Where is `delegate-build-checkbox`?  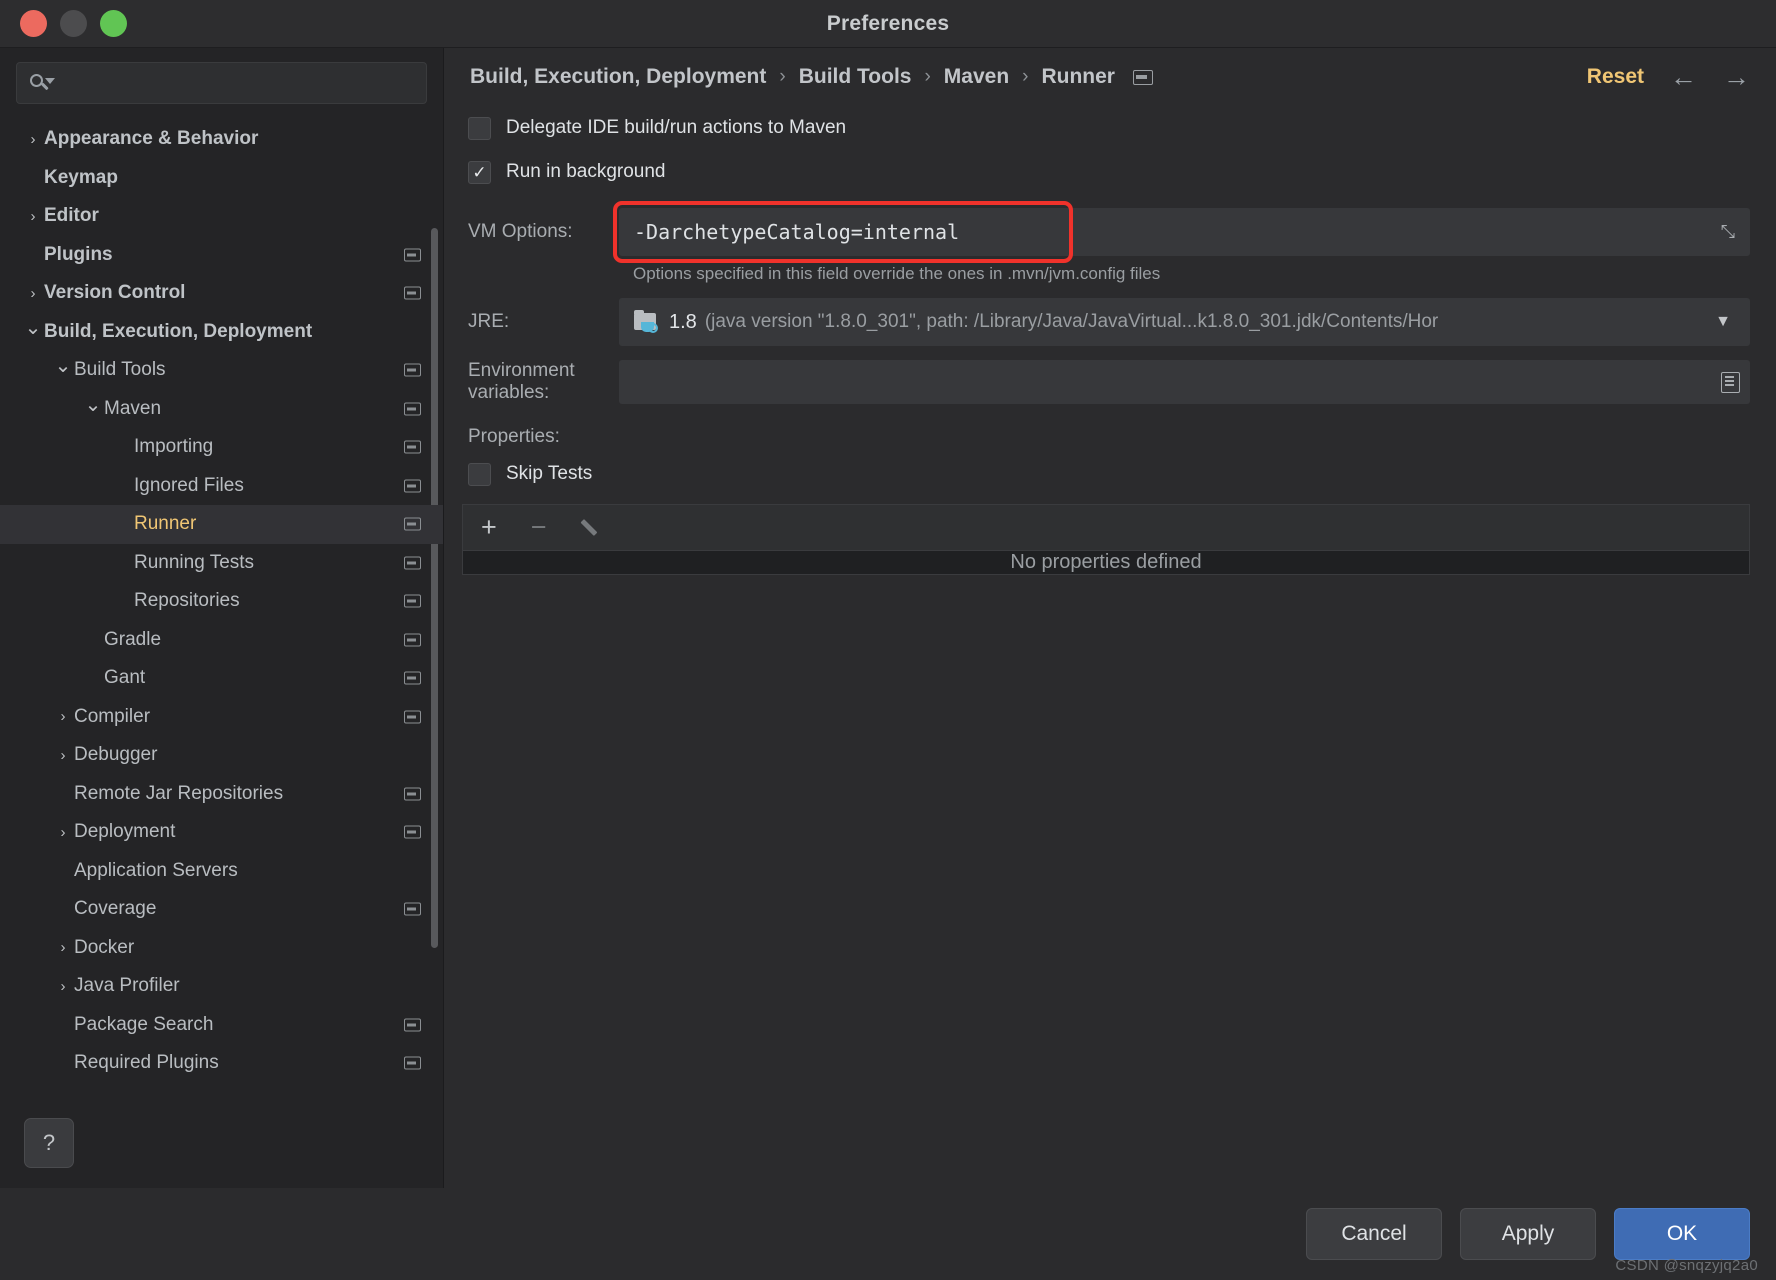 delegate-build-checkbox is located at coordinates (479, 128).